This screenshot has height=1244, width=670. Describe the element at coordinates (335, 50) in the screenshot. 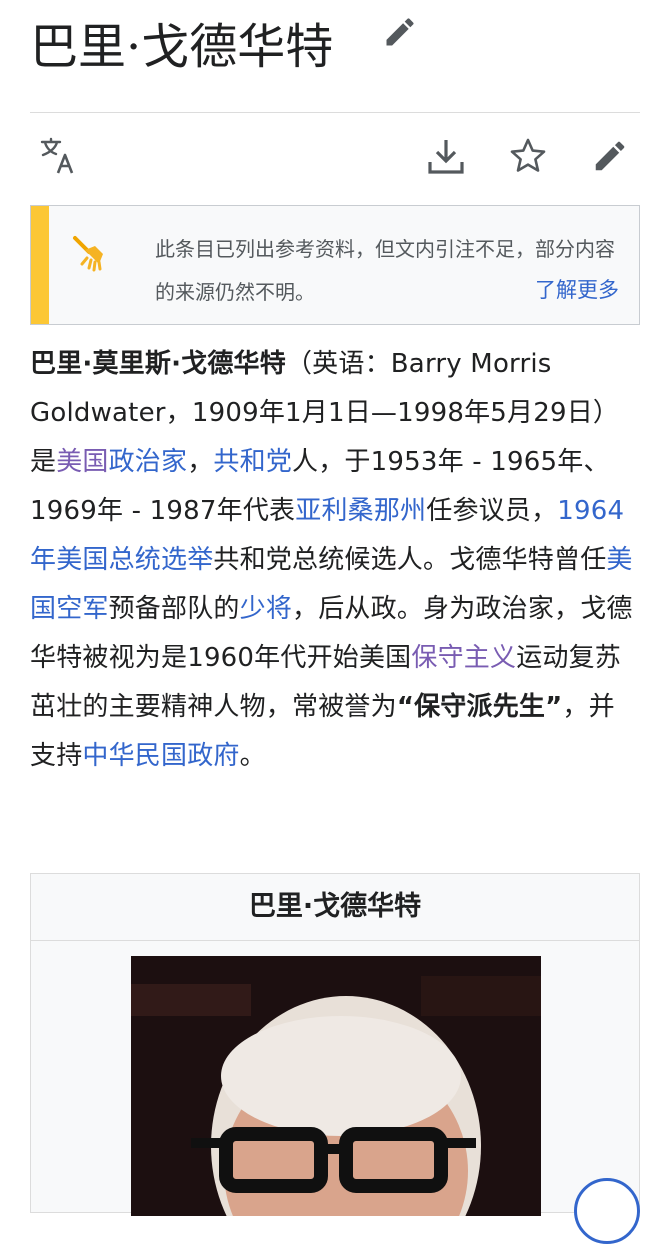

I see `title-row: 巴里·戈德华特` at that location.